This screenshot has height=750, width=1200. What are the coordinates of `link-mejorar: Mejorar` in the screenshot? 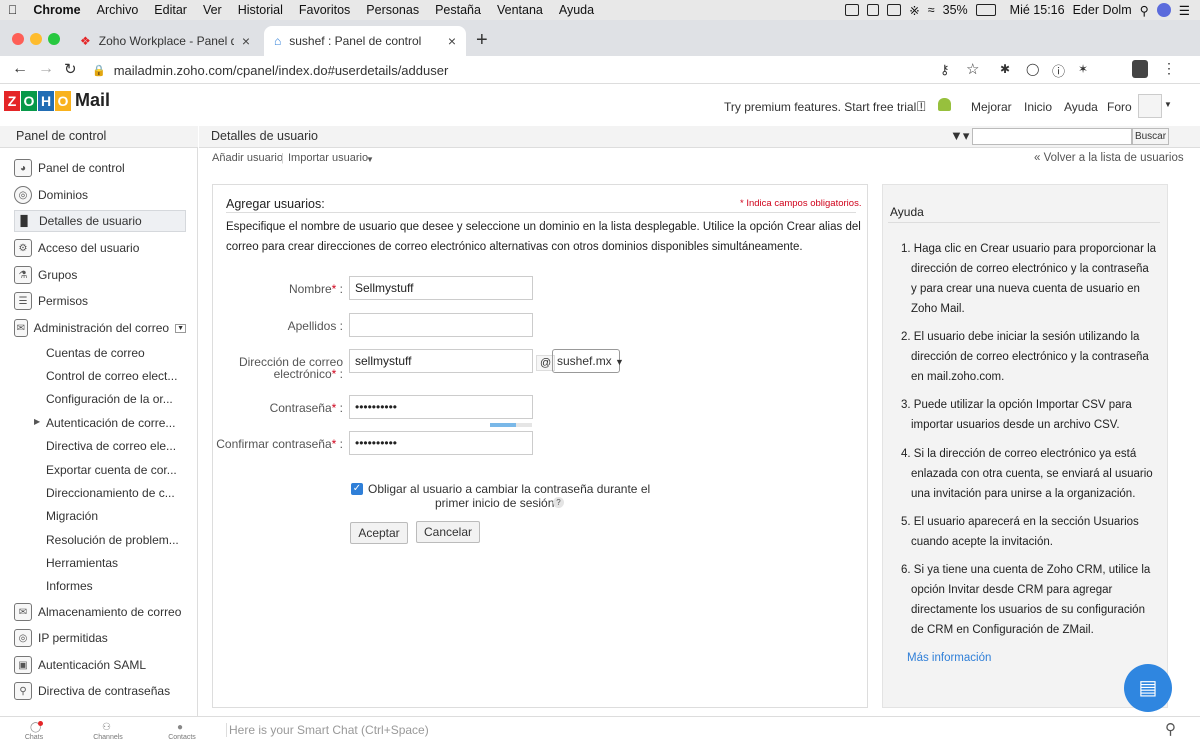 It's located at (991, 107).